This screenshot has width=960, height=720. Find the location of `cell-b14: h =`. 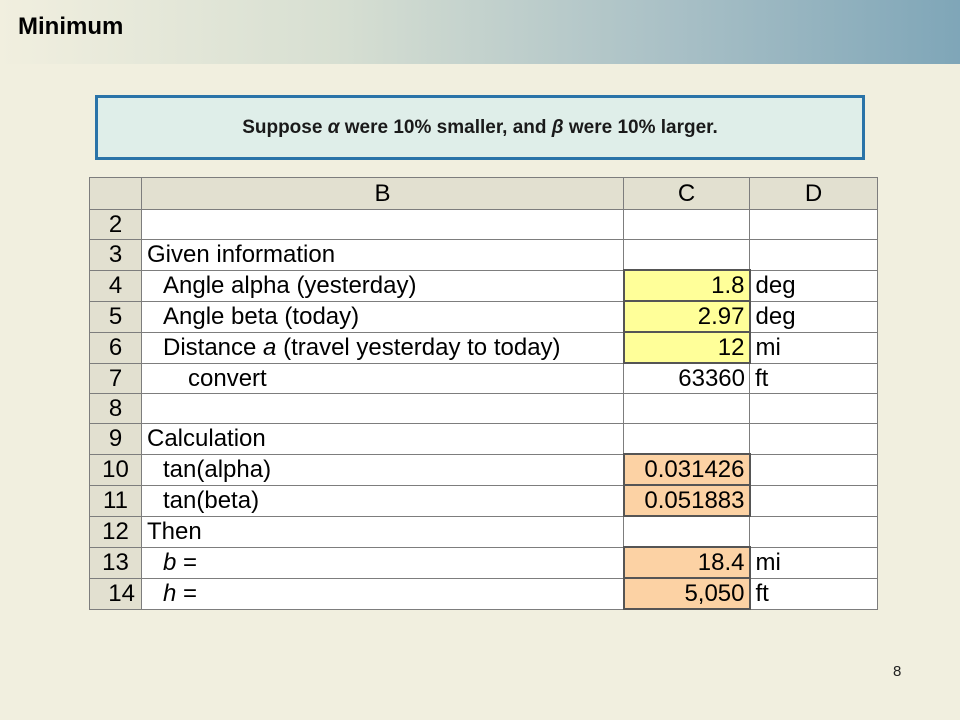

cell-b14: h = is located at coordinates (382, 593).